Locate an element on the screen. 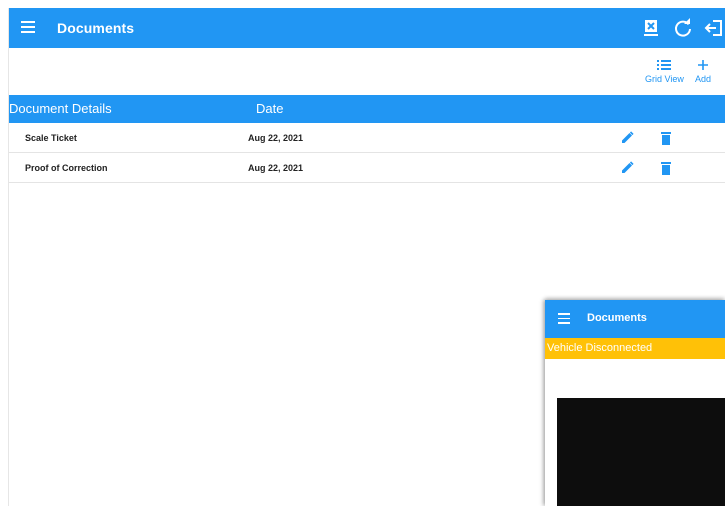  grid-view-button: Grid View is located at coordinates (664, 70).